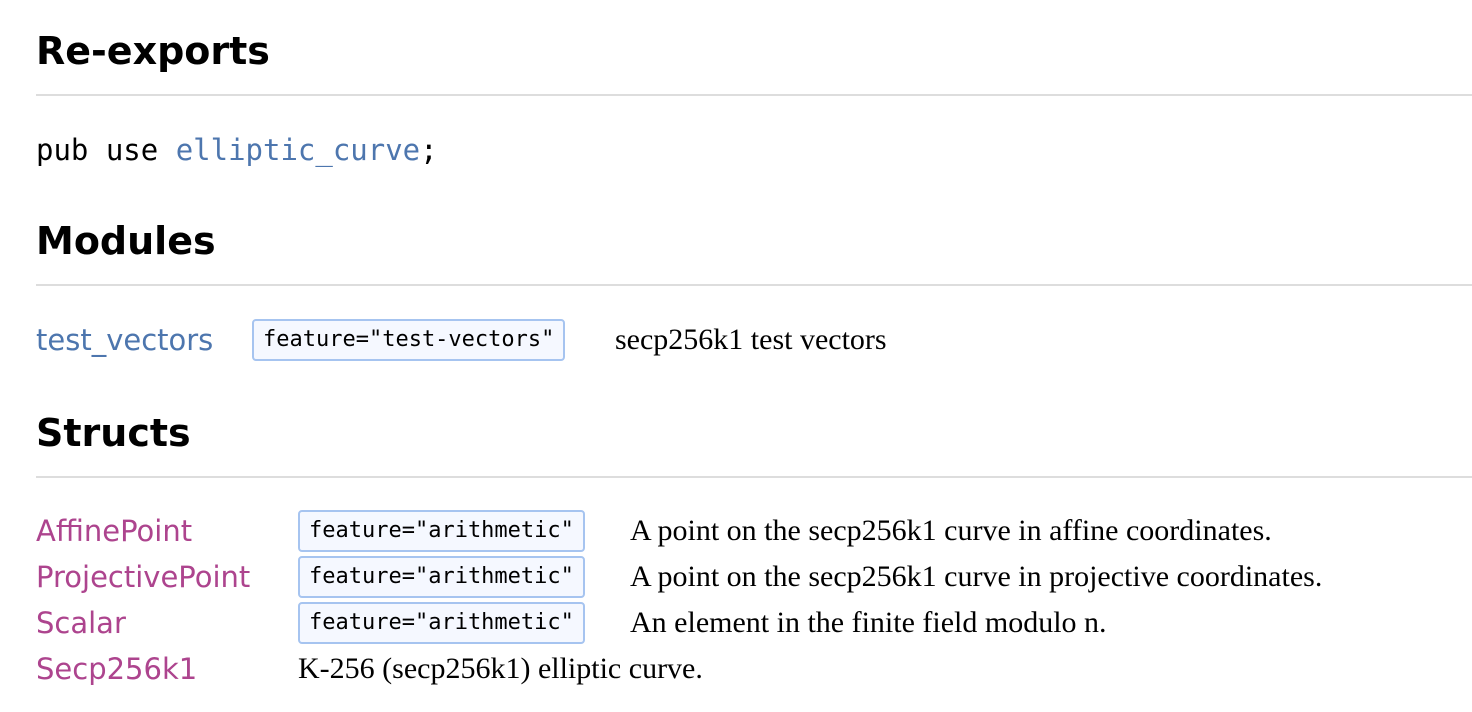 This screenshot has width=1472, height=712. I want to click on reexport-terminator: ;, so click(429, 150).